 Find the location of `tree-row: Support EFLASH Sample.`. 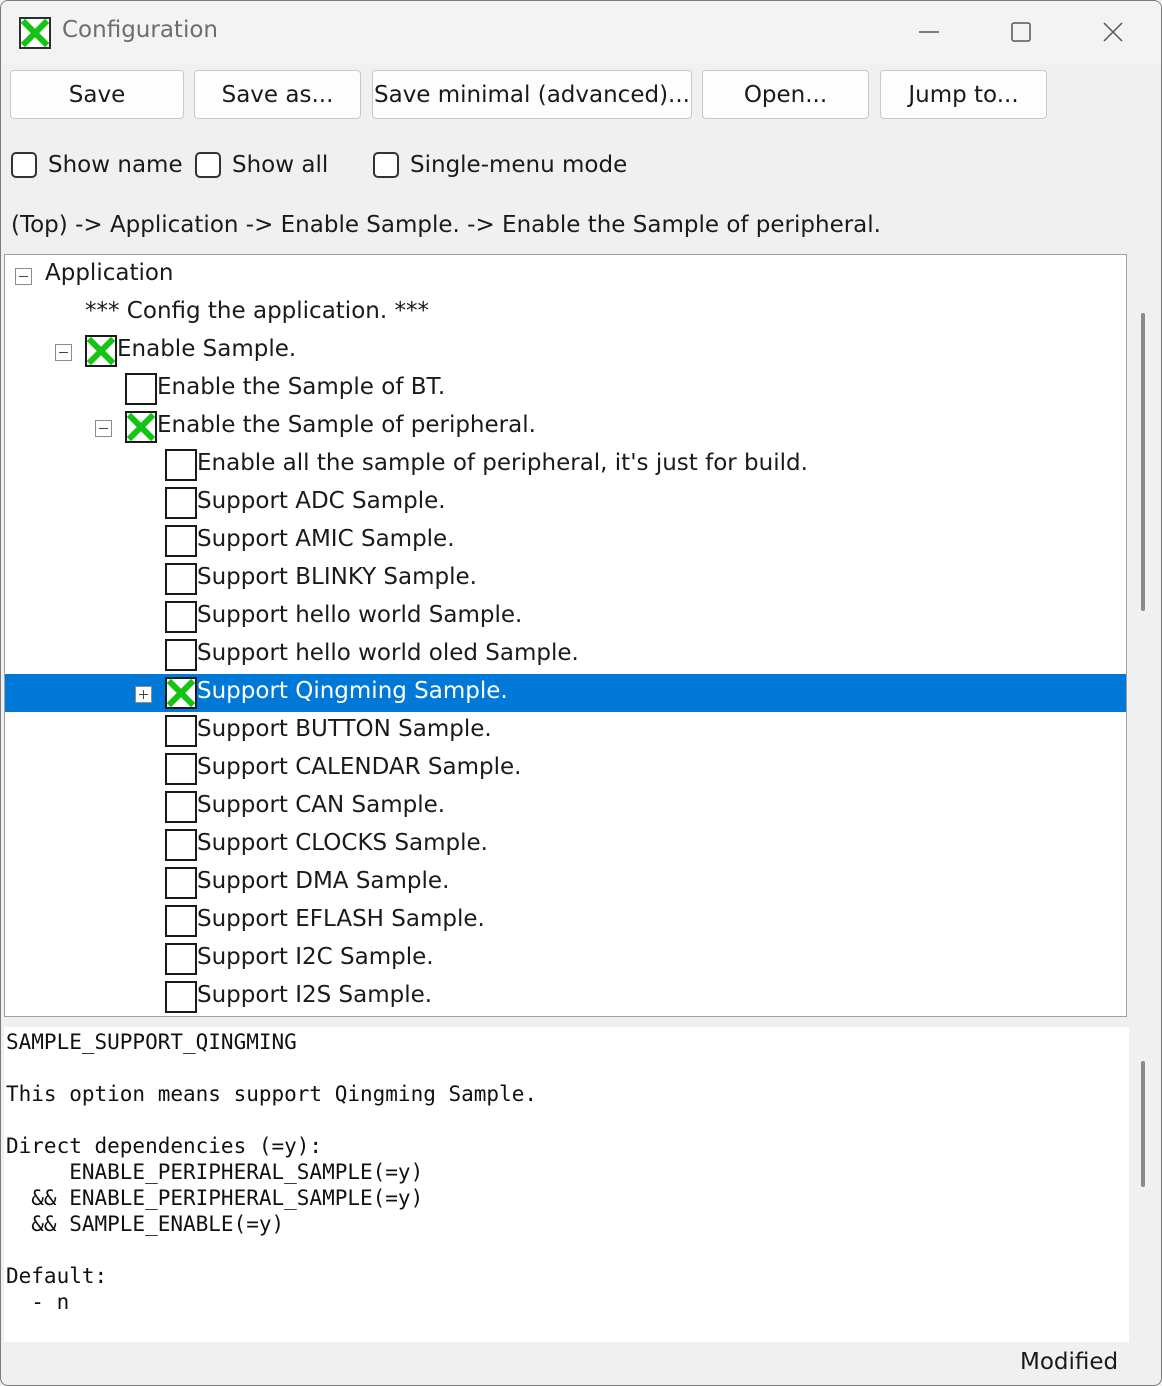

tree-row: Support EFLASH Sample. is located at coordinates (565, 921).